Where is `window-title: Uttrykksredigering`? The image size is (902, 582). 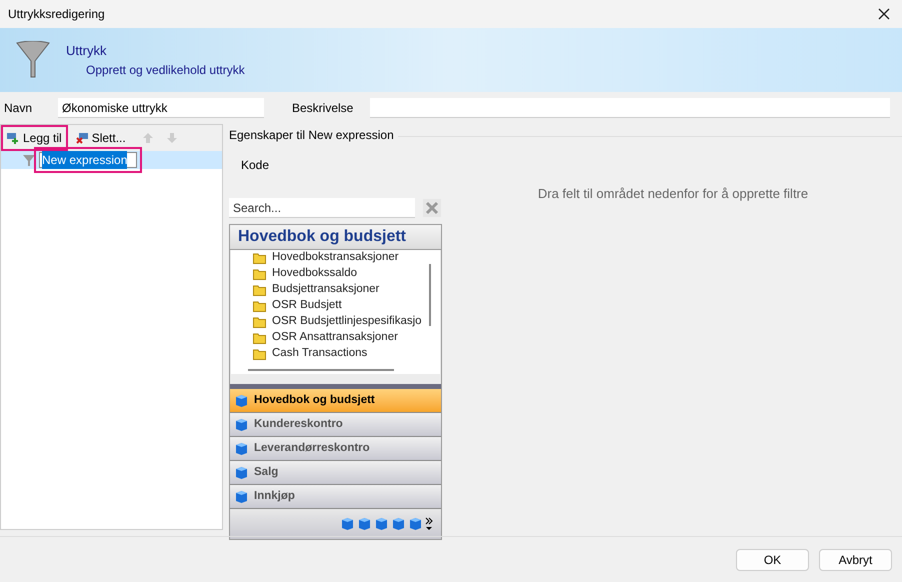
window-title: Uttrykksredigering is located at coordinates (56, 14).